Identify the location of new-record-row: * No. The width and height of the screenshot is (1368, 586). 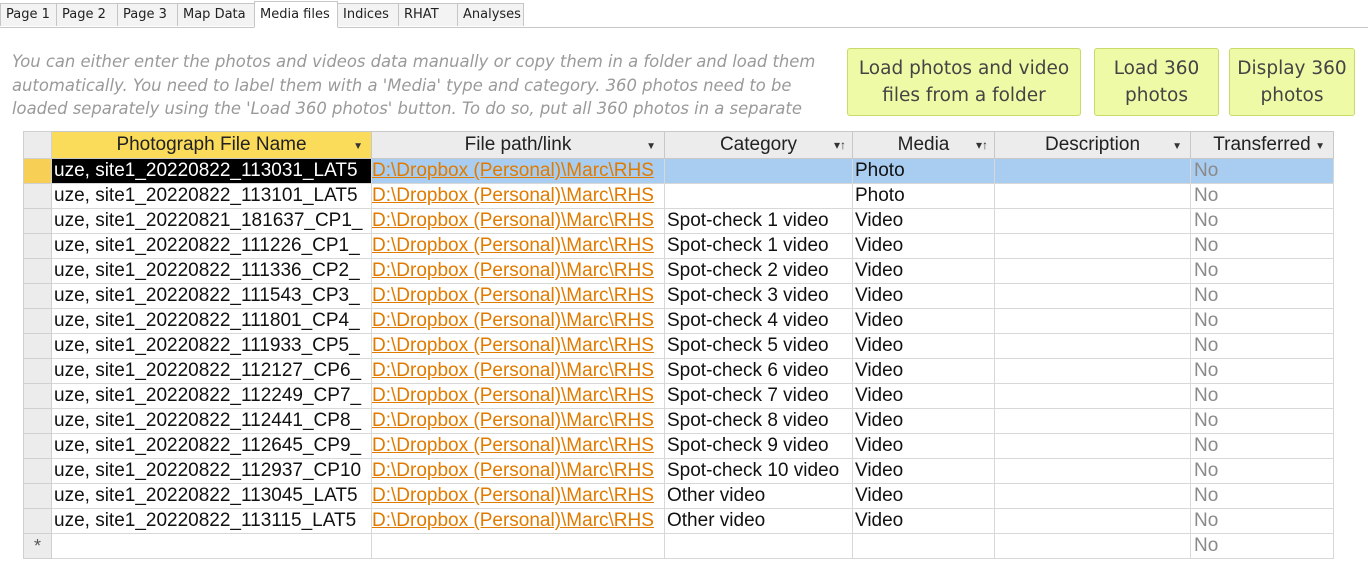
(678, 546).